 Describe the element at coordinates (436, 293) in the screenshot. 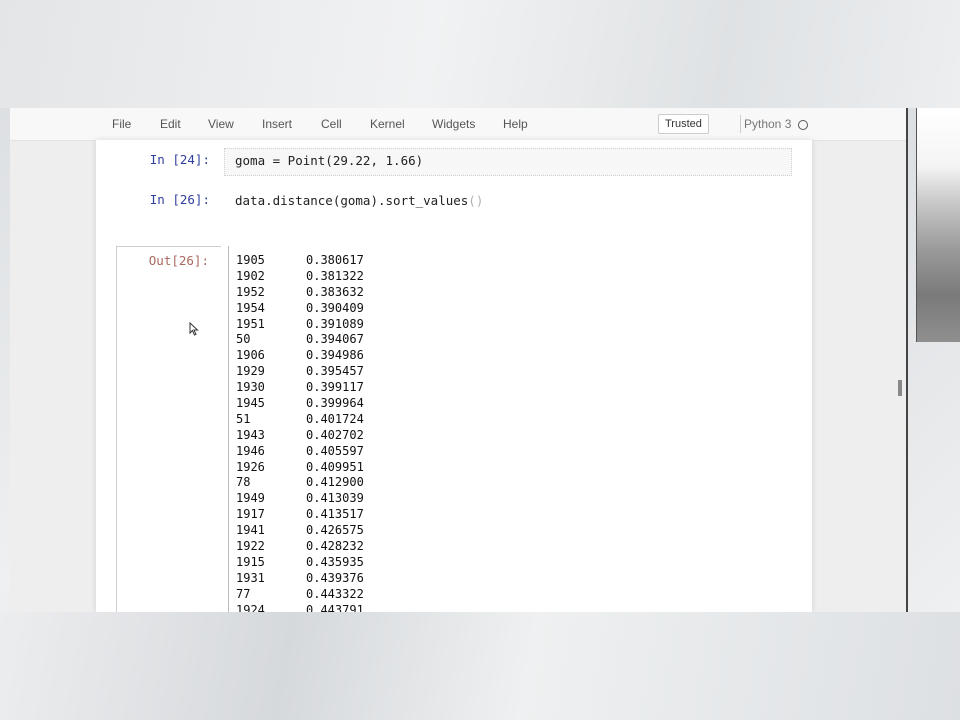

I see `output-row: 1952 0.383632` at that location.